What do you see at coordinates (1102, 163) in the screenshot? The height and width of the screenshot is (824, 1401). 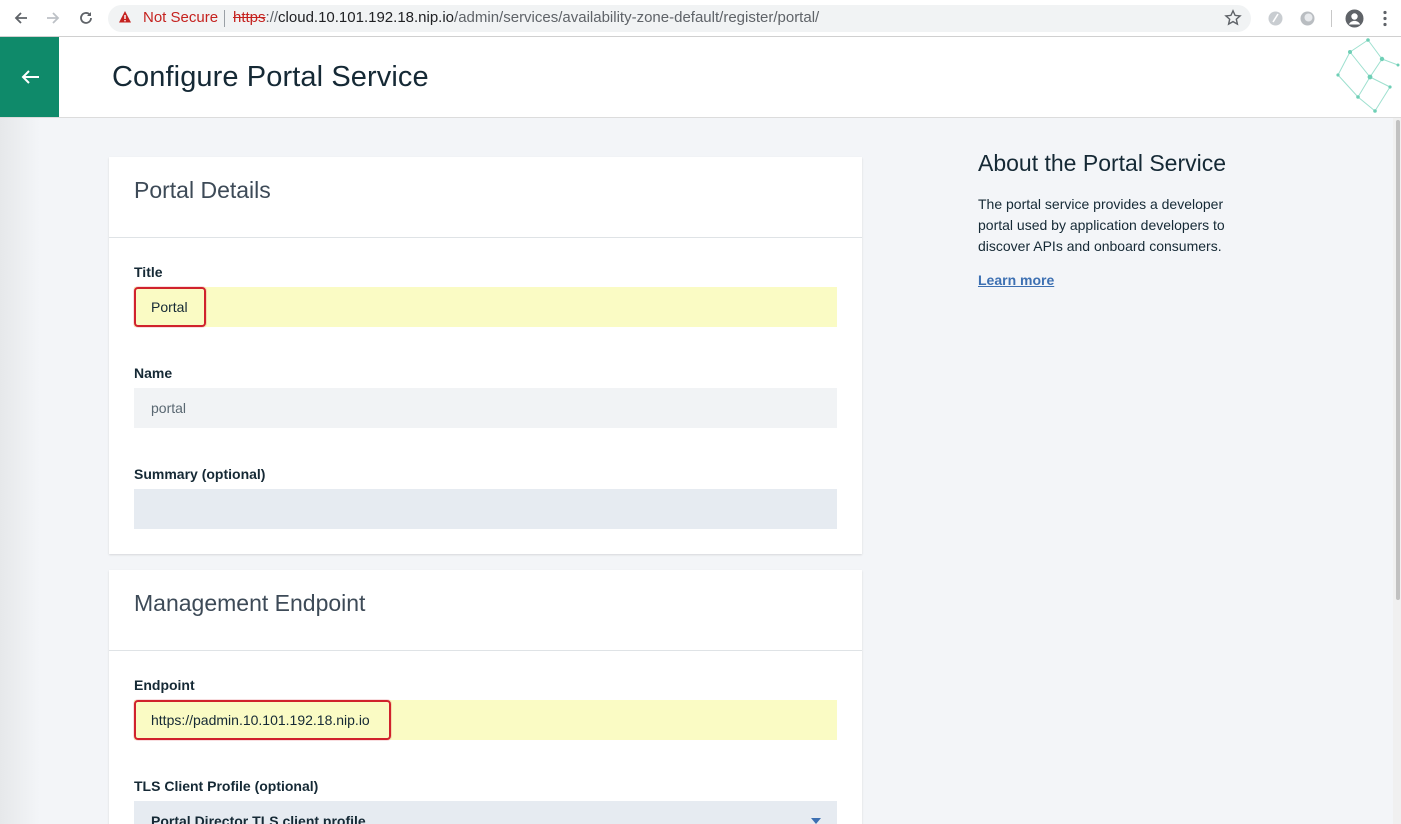 I see `about-title: About the Portal Service` at bounding box center [1102, 163].